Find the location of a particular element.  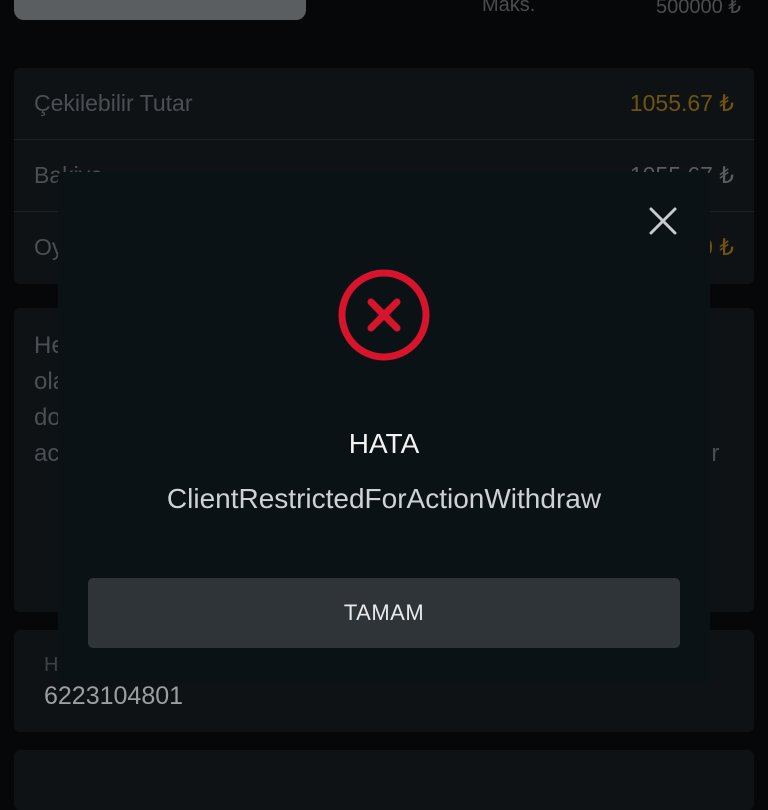

ok-button: TAMAM is located at coordinates (384, 613).